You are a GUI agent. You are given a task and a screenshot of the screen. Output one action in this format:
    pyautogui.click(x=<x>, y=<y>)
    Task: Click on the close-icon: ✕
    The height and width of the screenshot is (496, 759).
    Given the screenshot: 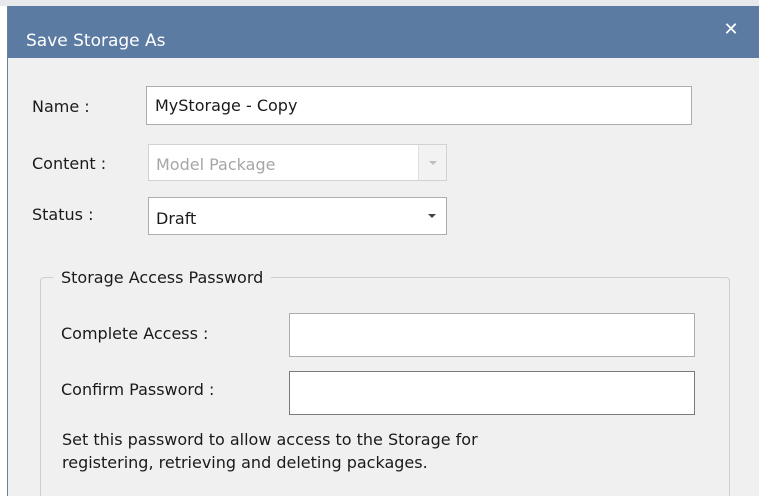 What is the action you would take?
    pyautogui.click(x=731, y=29)
    